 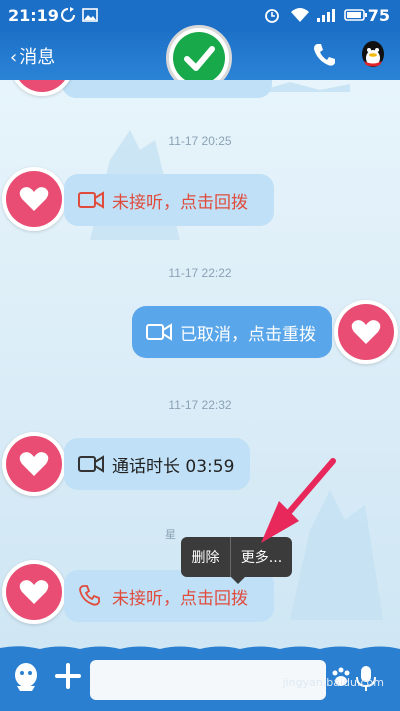 I want to click on my-avatar, so click(x=366, y=332).